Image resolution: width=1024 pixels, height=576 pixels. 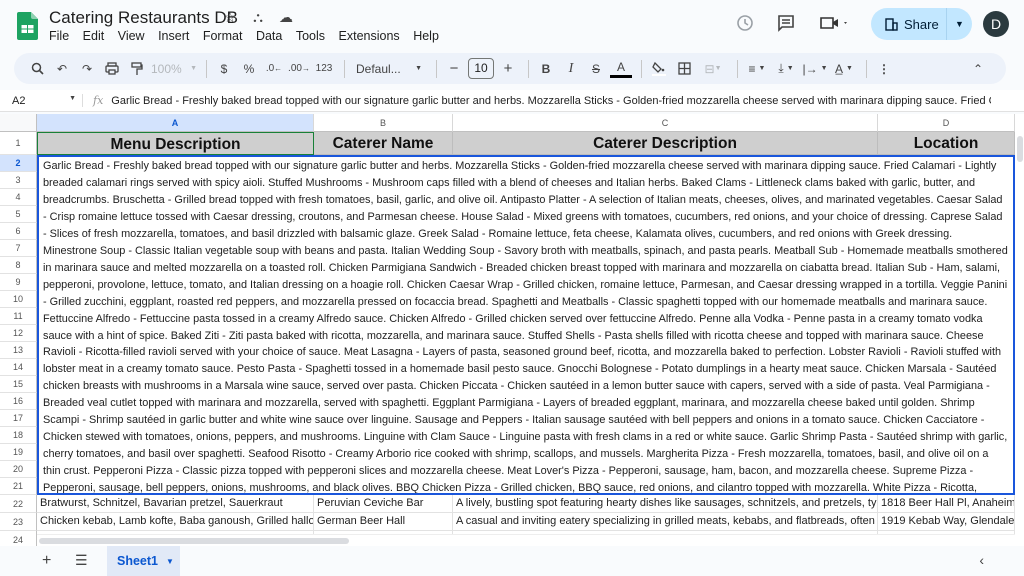 I want to click on table-cell: German Beer Hall, so click(x=383, y=522).